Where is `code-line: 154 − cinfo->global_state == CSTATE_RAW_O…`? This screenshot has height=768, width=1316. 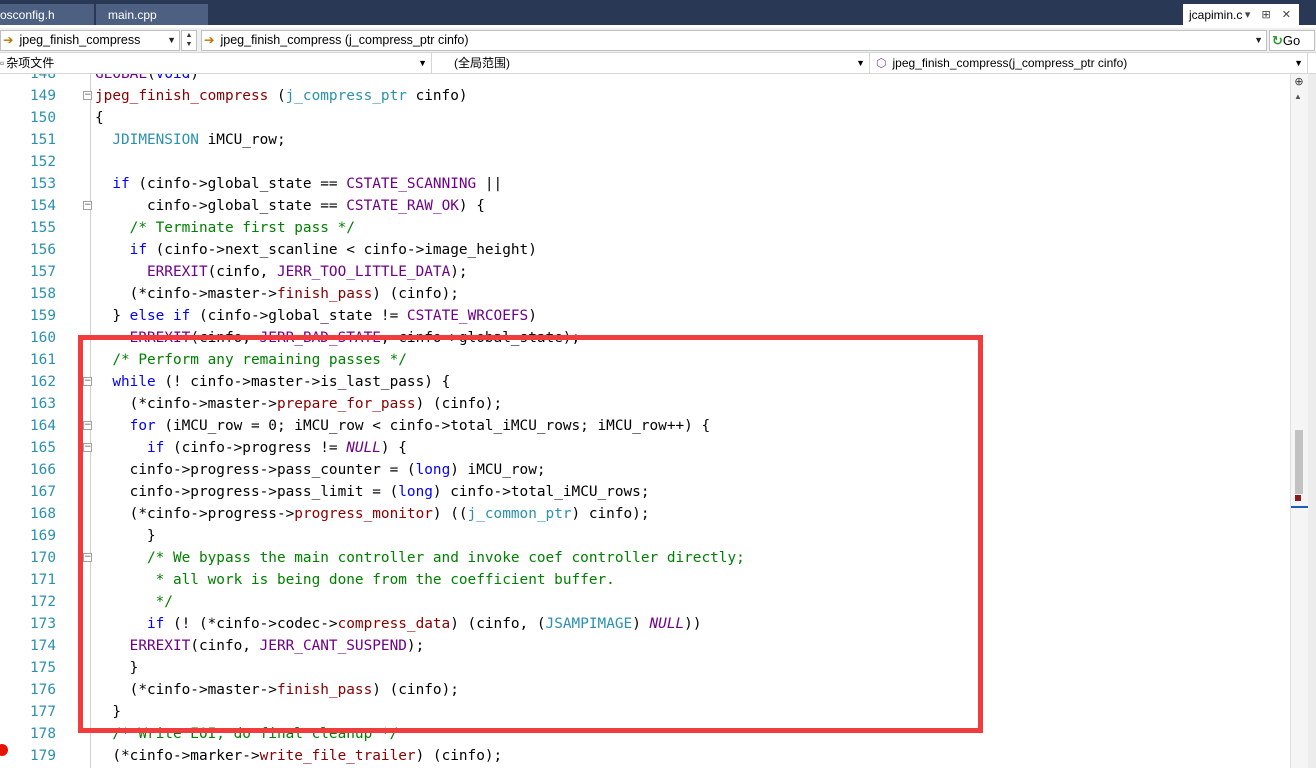
code-line: 154 − cinfo->global_state == CSTATE_RAW_O… is located at coordinates (645, 206).